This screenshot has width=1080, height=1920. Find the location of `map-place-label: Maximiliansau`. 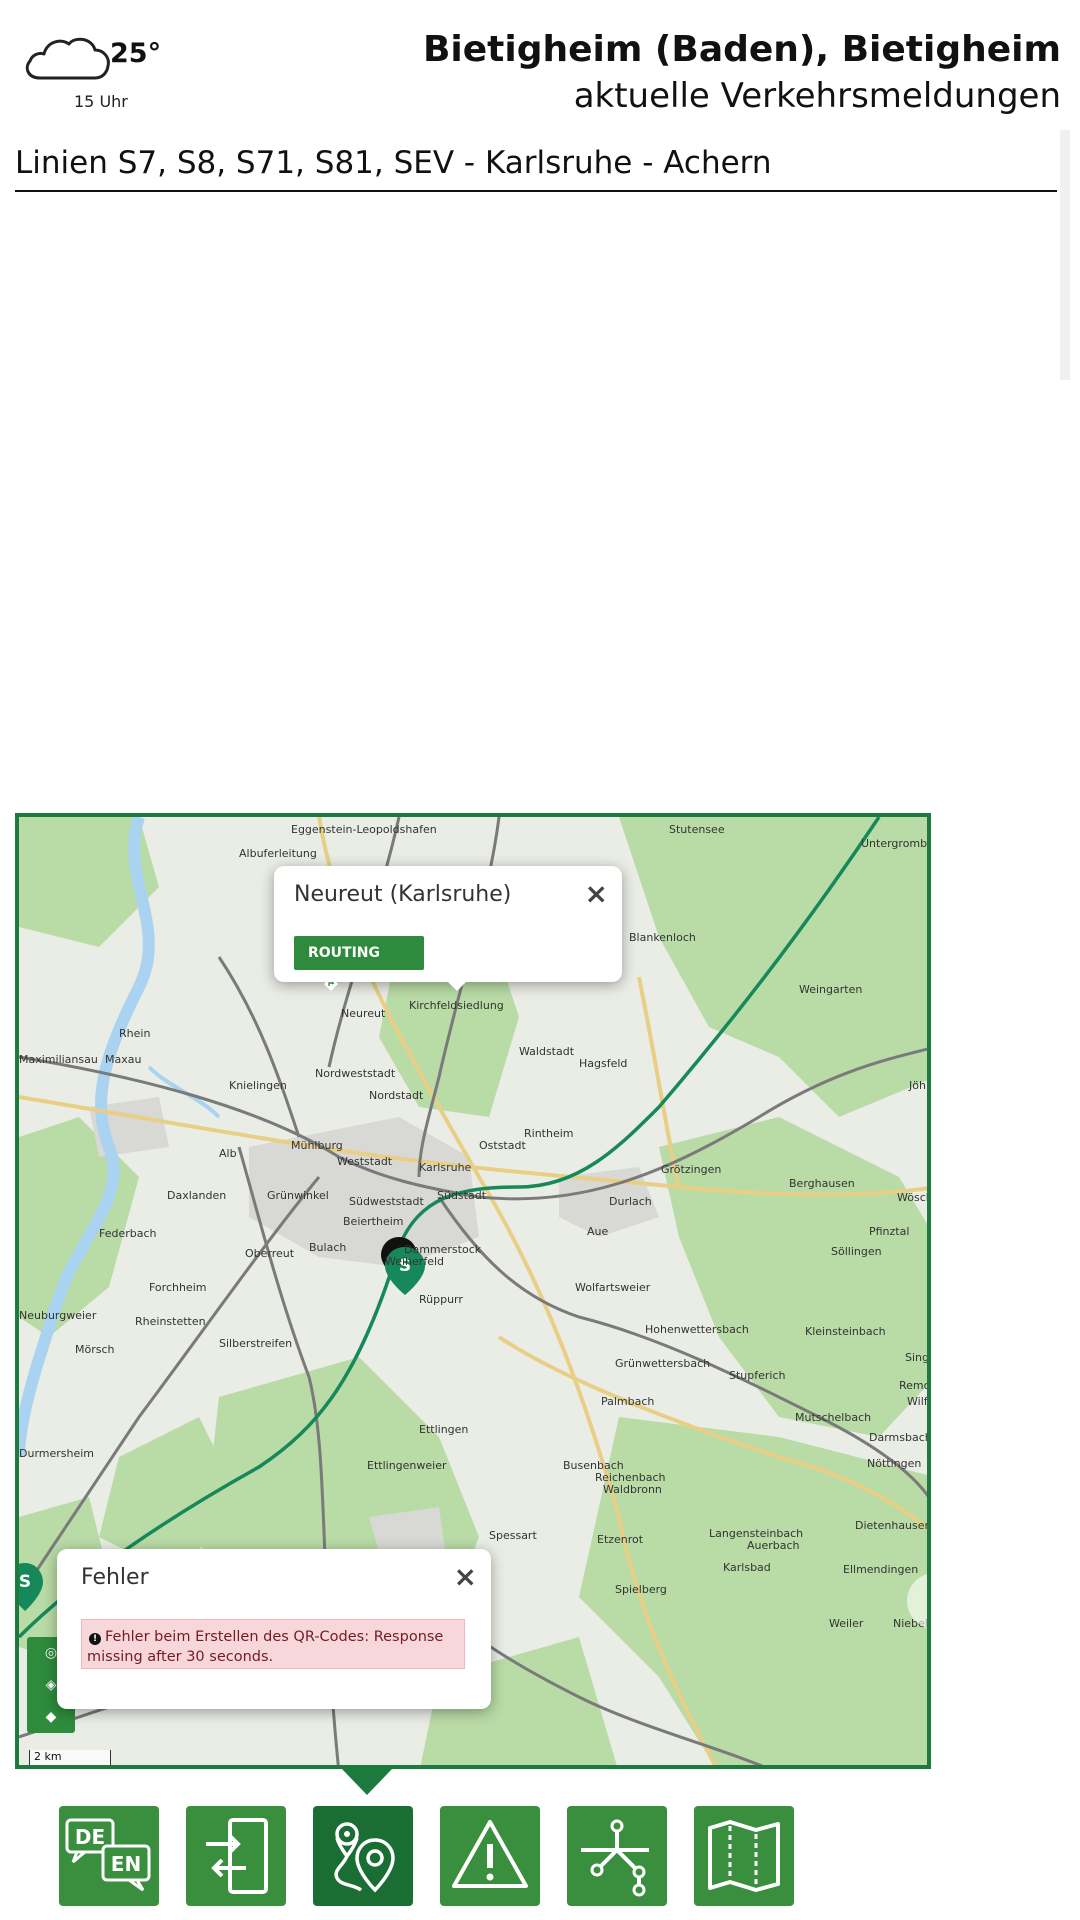

map-place-label: Maximiliansau is located at coordinates (58, 1059).